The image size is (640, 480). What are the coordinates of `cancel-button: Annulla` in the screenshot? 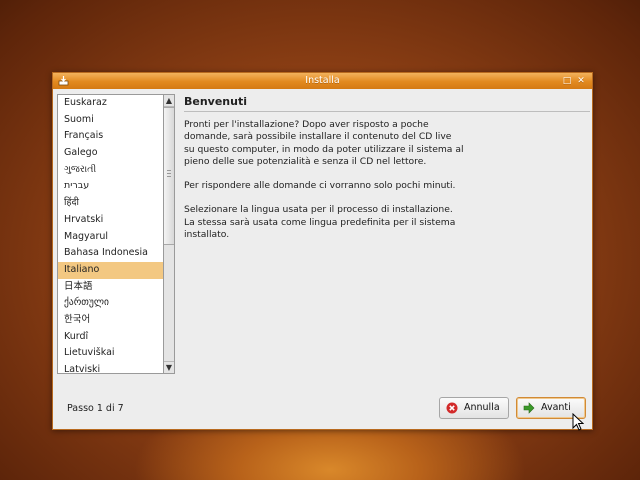 It's located at (474, 408).